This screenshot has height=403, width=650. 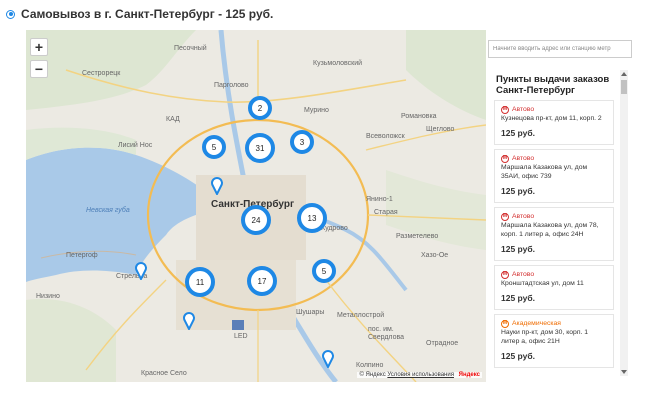 What do you see at coordinates (551, 118) in the screenshot?
I see `pickup-address: Кузнецова пр-кт, дом 11, корп. 2` at bounding box center [551, 118].